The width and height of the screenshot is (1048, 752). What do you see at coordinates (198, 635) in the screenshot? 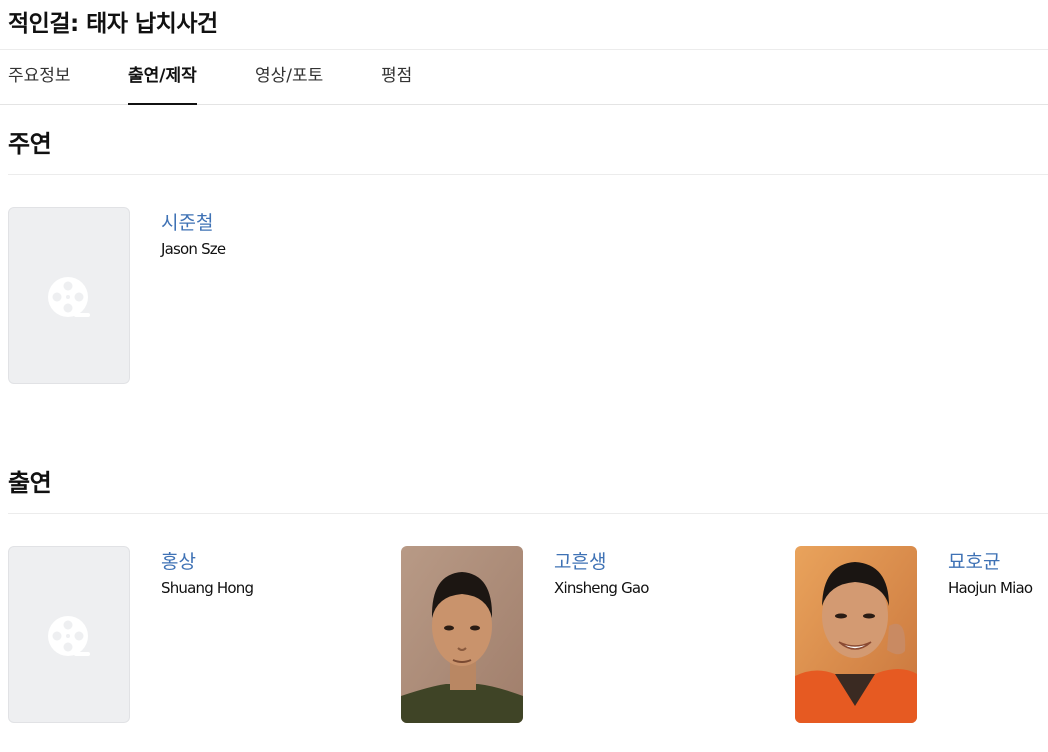
I see `cast-person-card: 홍상 Shuang Hong` at bounding box center [198, 635].